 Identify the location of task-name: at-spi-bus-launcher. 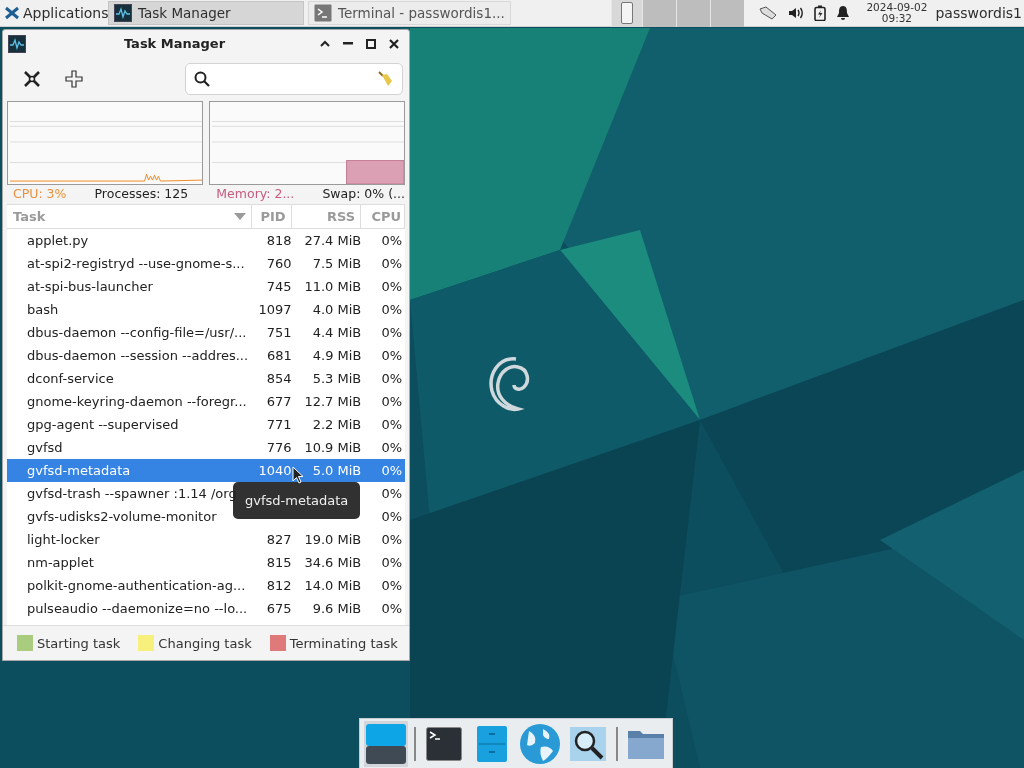
(90, 286).